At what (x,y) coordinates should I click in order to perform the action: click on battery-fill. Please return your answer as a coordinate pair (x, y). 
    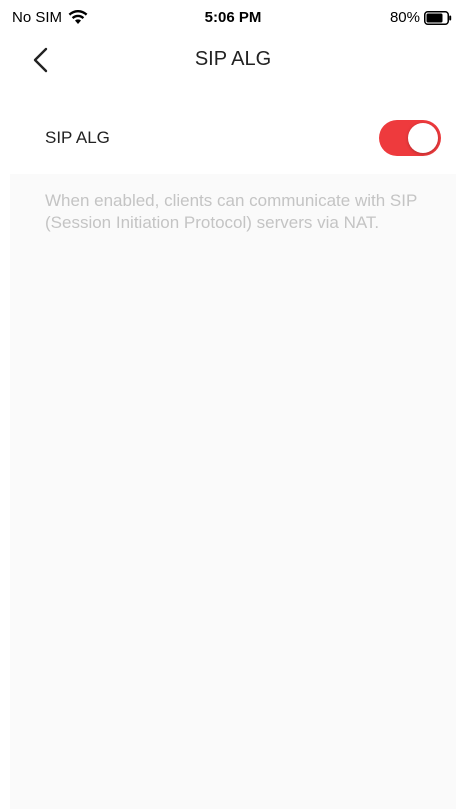
    Looking at the image, I should click on (434, 17).